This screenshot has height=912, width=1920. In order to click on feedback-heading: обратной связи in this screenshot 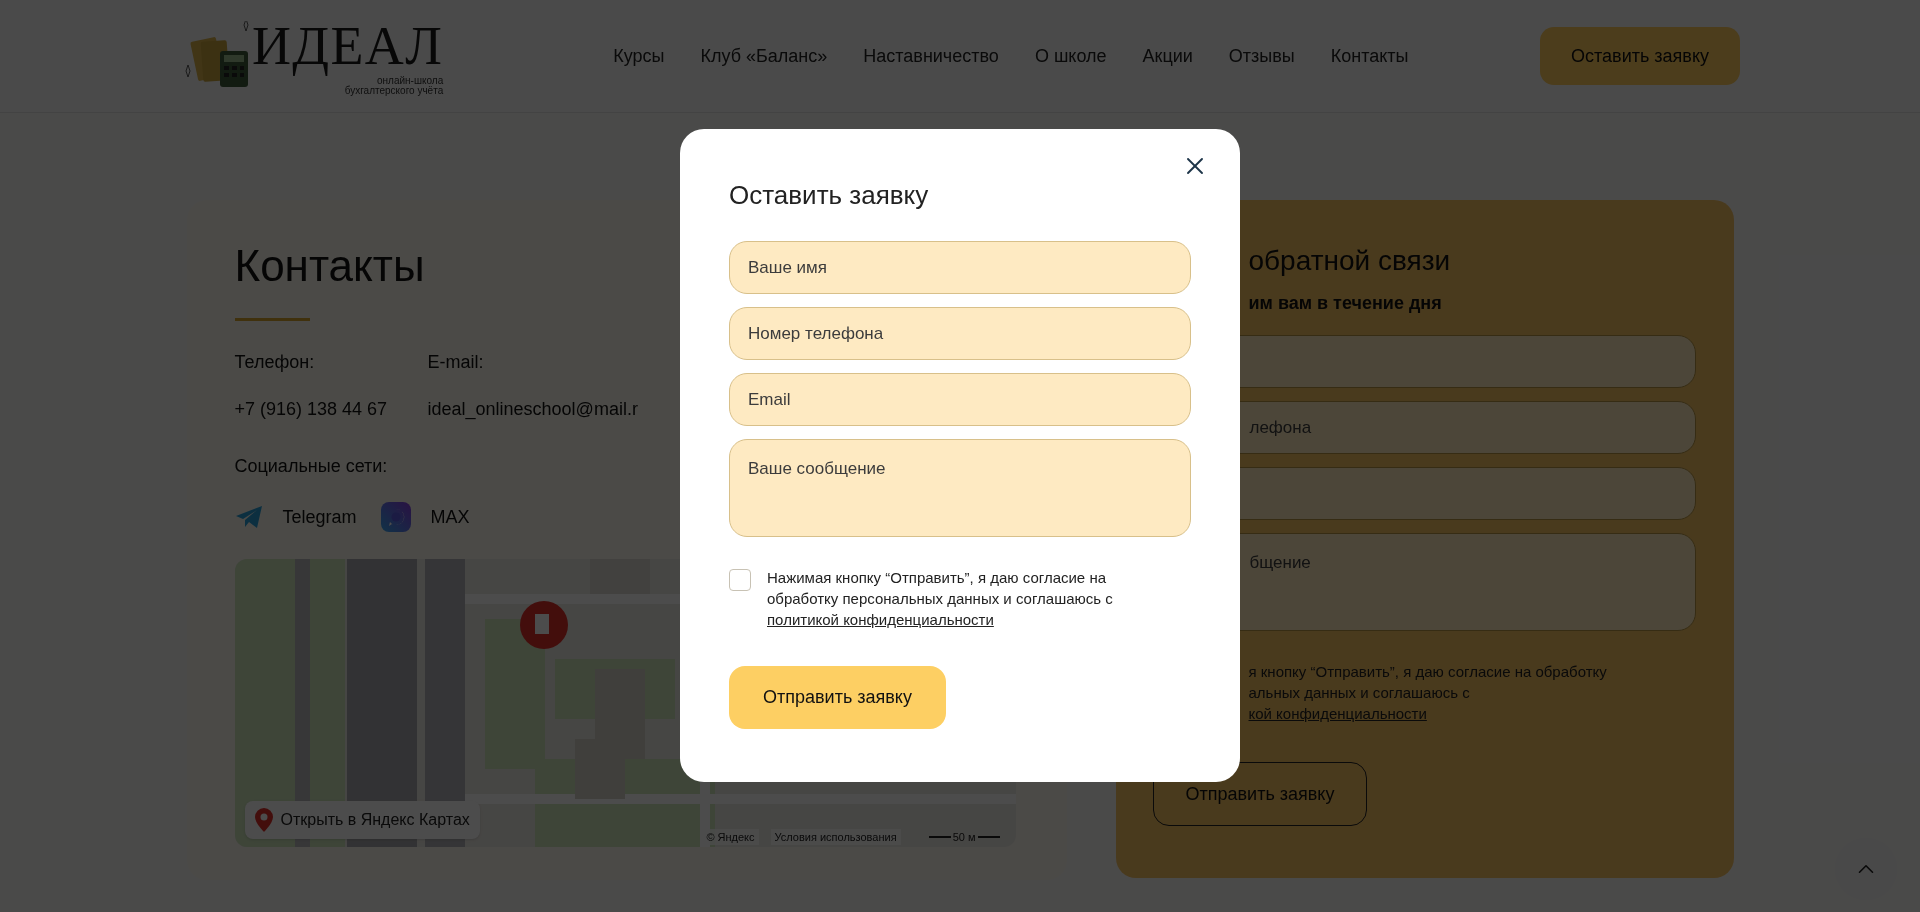, I will do `click(1349, 261)`.